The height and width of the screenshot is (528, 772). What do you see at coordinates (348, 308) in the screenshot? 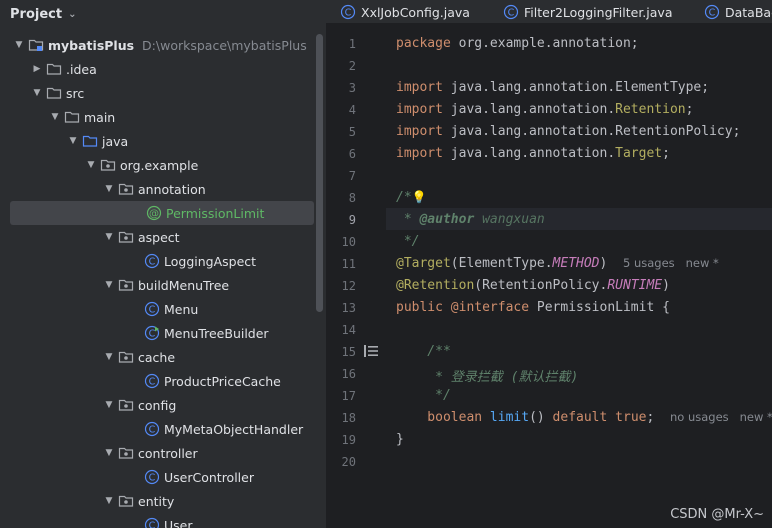
I see `line-number: 13` at bounding box center [348, 308].